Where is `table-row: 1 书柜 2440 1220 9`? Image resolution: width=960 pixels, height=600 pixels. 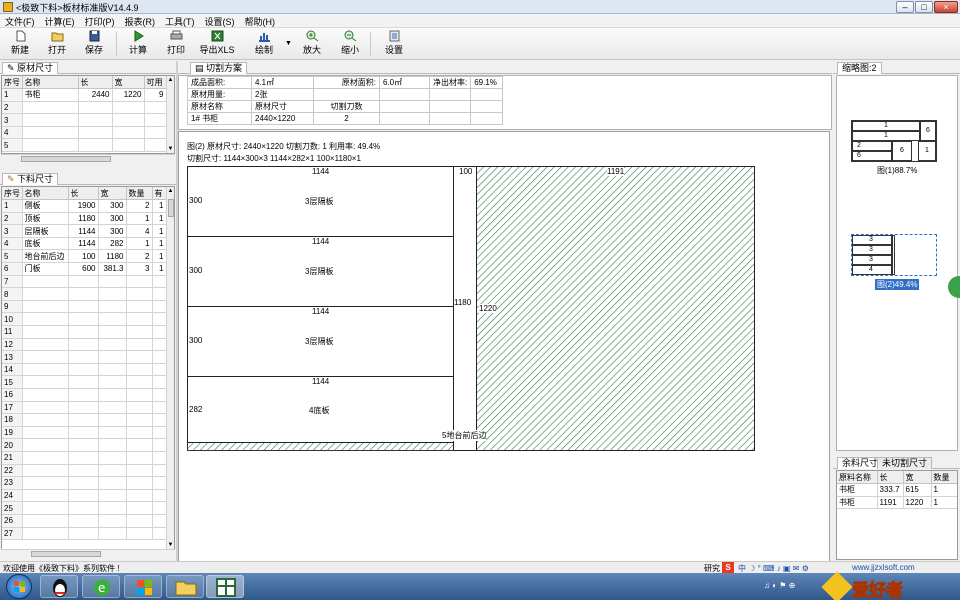
table-row: 1 书柜 2440 1220 9 is located at coordinates (84, 95).